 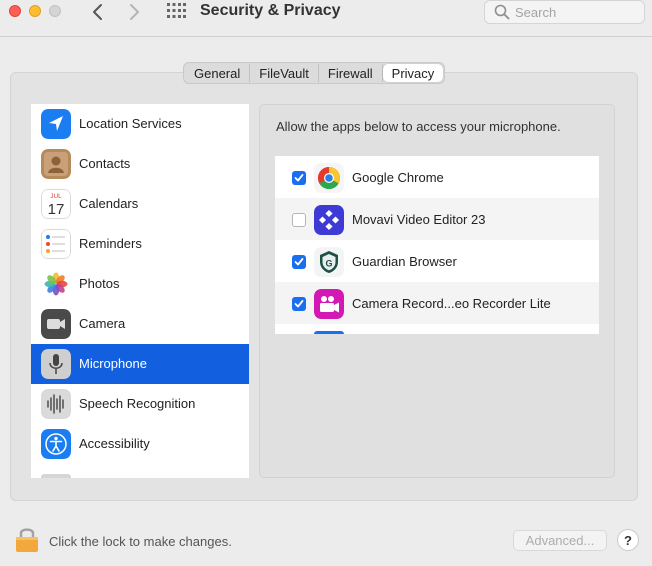 I want to click on tab-firewall: Firewall, so click(x=351, y=73).